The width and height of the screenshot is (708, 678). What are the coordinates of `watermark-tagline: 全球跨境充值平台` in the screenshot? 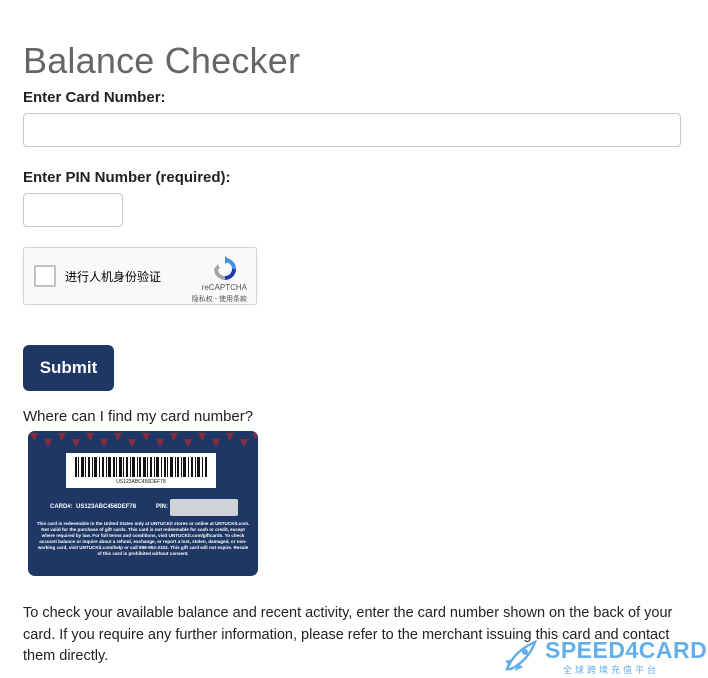 It's located at (611, 670).